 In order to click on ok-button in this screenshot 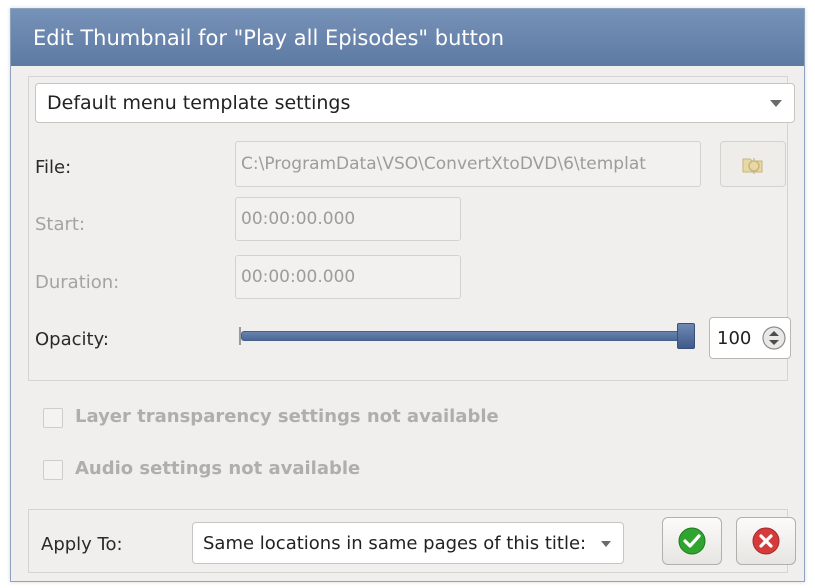, I will do `click(692, 541)`.